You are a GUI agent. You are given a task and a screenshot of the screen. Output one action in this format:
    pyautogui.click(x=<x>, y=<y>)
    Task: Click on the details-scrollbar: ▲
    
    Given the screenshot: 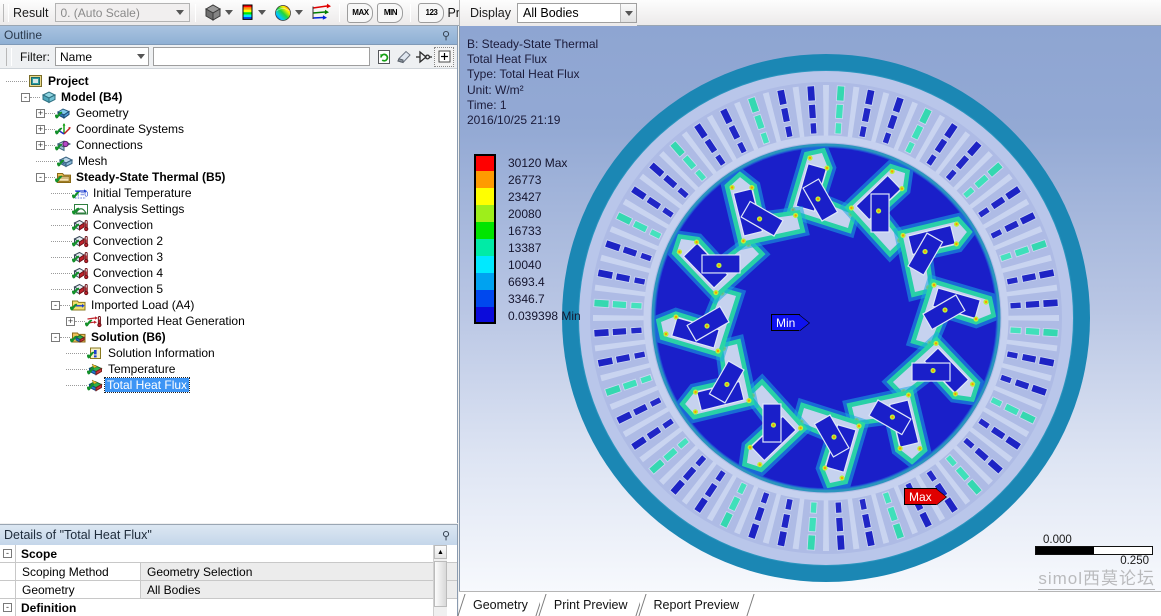 What is the action you would take?
    pyautogui.click(x=440, y=580)
    